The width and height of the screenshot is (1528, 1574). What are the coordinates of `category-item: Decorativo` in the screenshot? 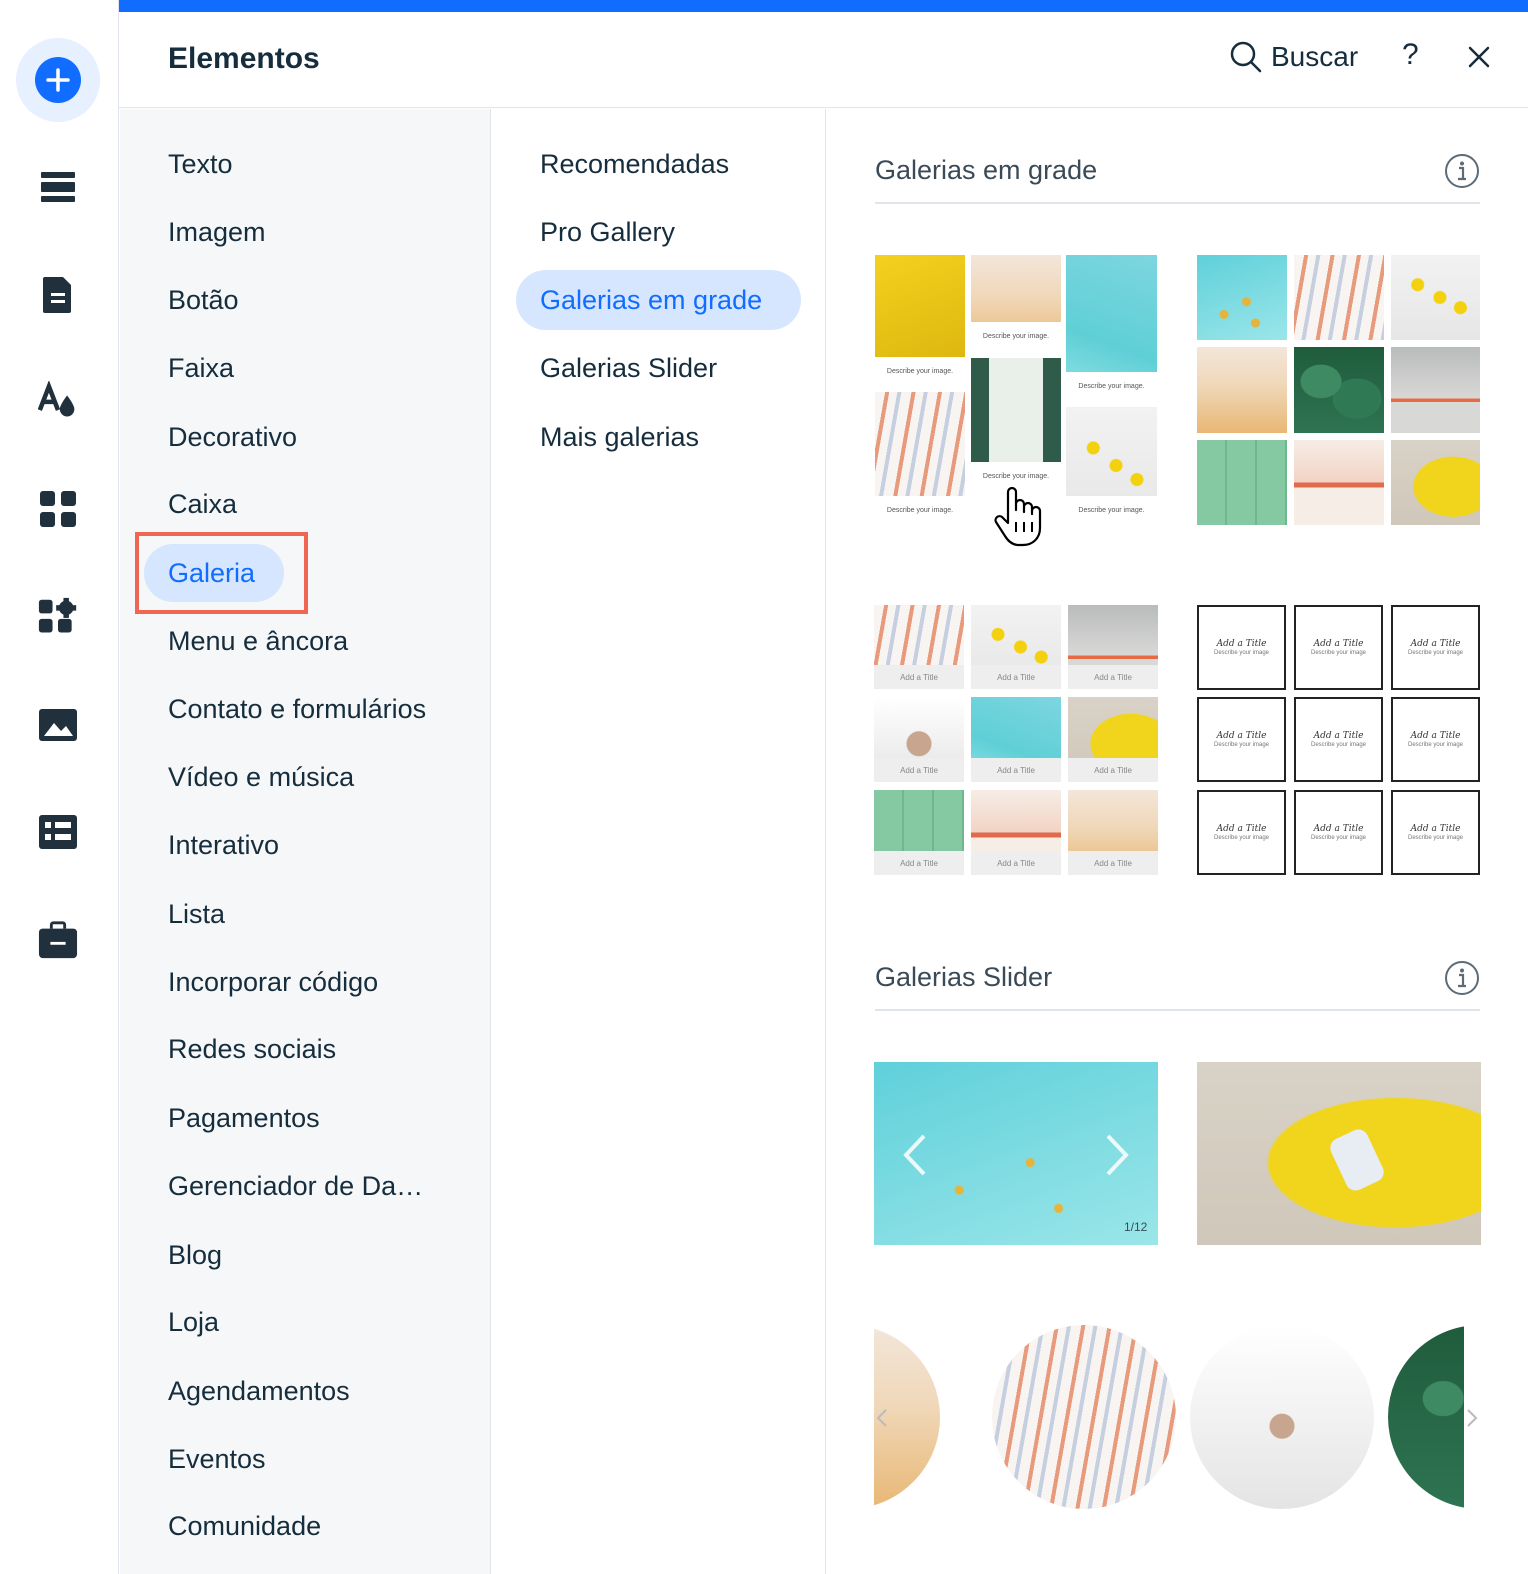 It's located at (232, 437).